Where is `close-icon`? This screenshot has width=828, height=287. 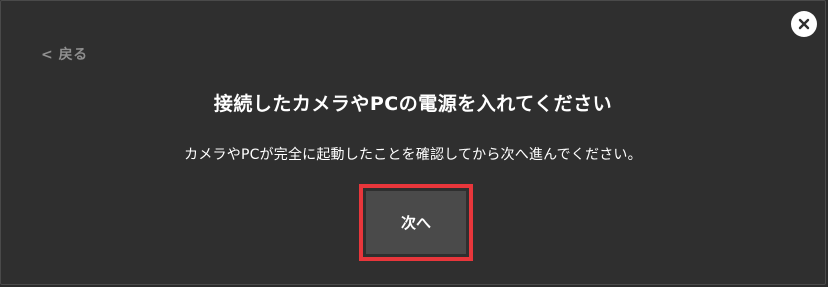 close-icon is located at coordinates (804, 24).